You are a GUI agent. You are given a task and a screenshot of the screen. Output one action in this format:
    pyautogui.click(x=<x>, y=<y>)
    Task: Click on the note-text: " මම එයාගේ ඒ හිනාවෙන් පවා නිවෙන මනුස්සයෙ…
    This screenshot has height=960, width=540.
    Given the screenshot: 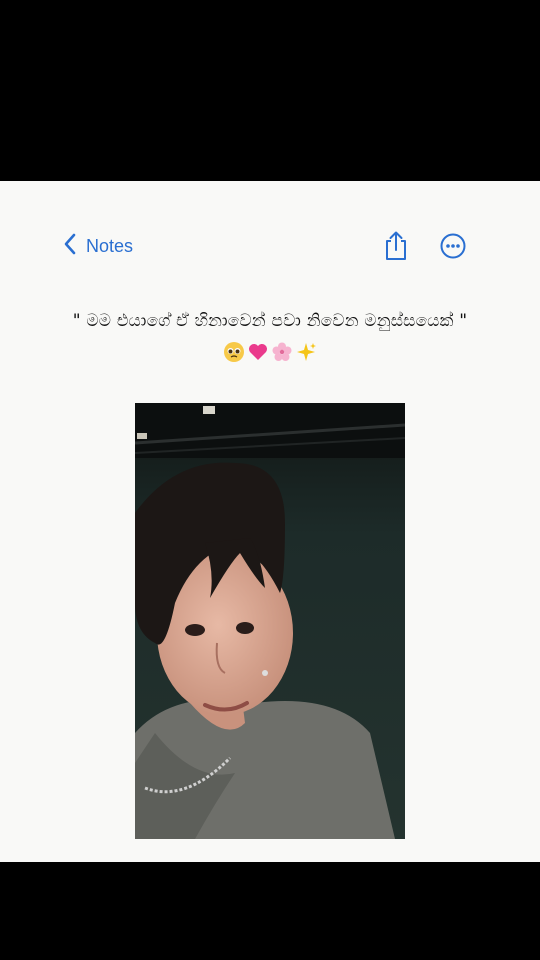 What is the action you would take?
    pyautogui.click(x=270, y=321)
    